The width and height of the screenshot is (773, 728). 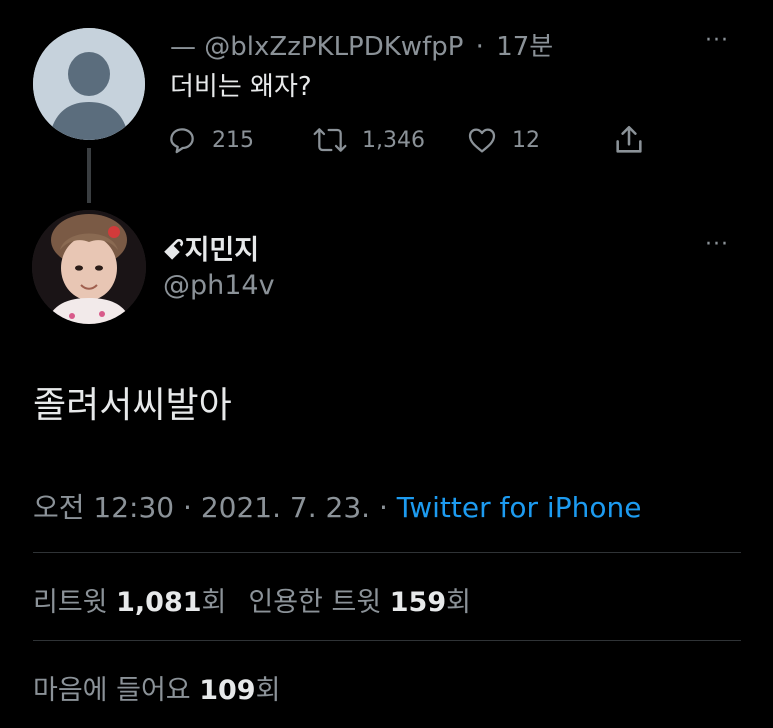 I want to click on share-button, so click(x=629, y=140).